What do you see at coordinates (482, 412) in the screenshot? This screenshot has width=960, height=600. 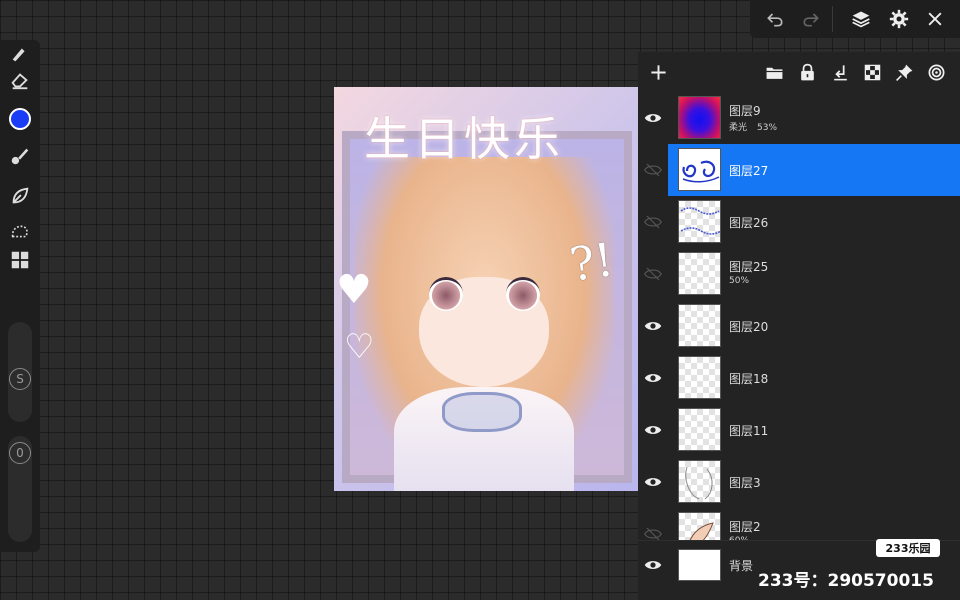 I see `artwork-bow` at bounding box center [482, 412].